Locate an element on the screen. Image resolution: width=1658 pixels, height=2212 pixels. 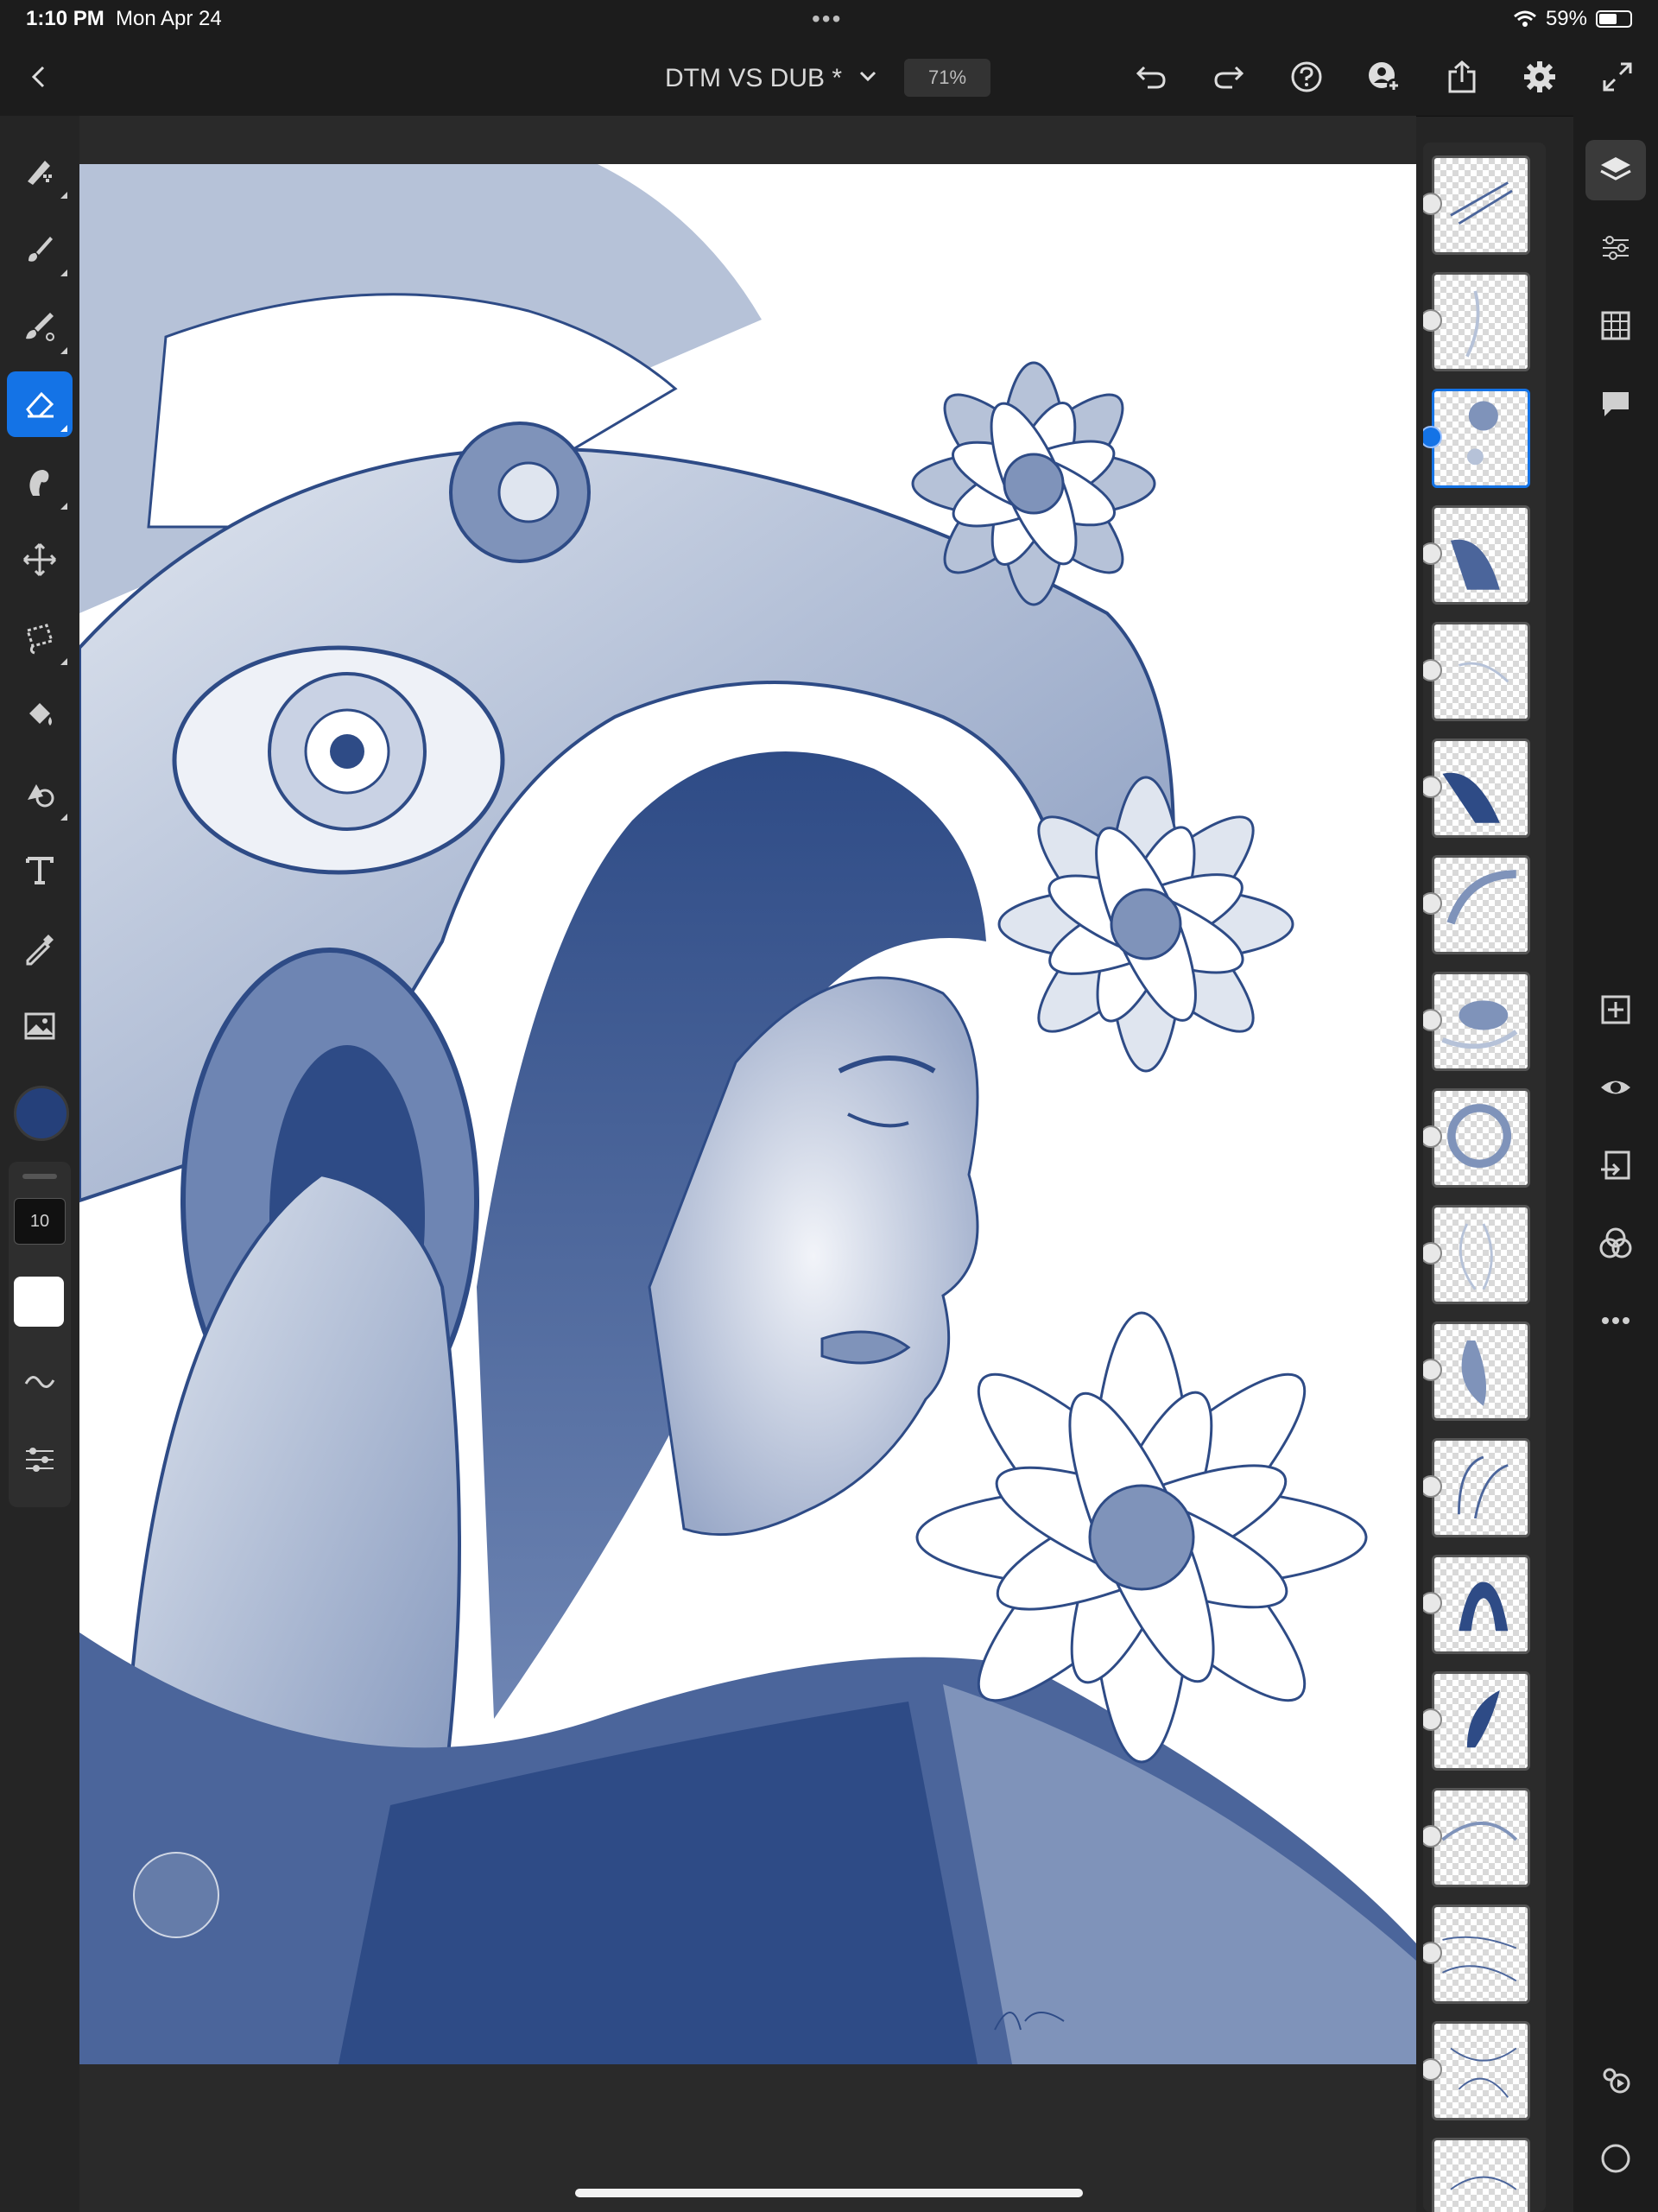
text-tool is located at coordinates (40, 870).